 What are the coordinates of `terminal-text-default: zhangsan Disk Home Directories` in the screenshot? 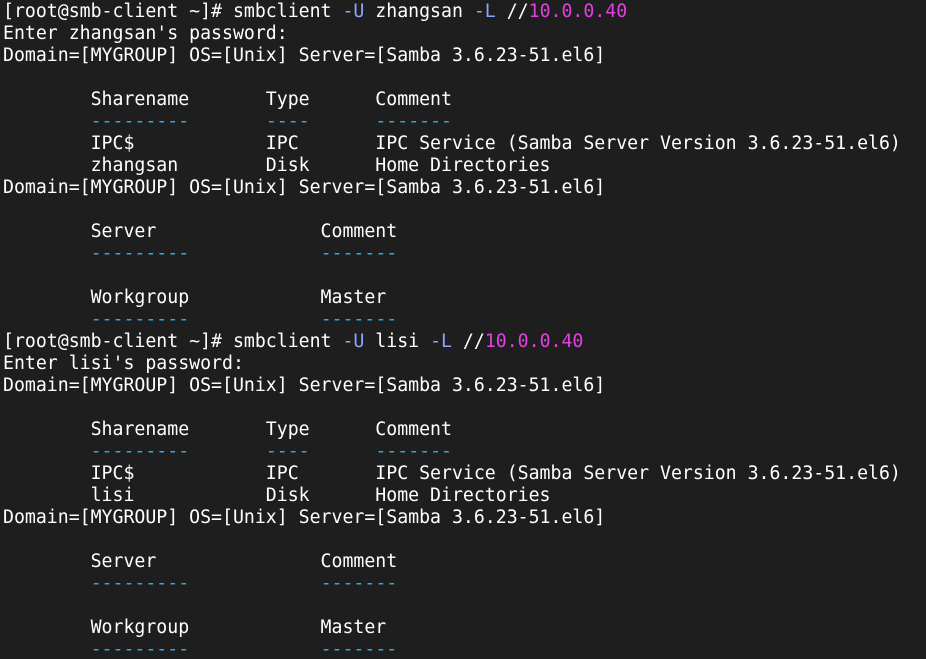 It's located at (277, 165).